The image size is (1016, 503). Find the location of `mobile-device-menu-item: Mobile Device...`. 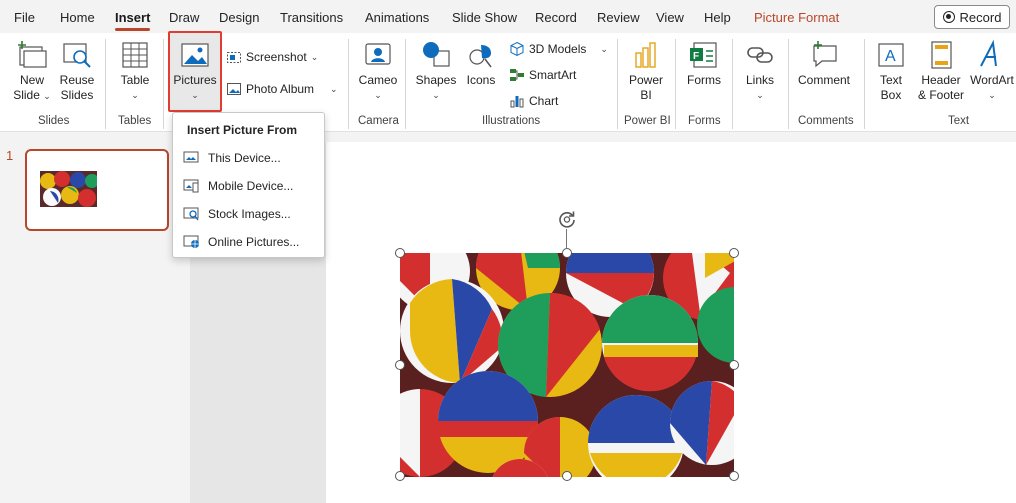

mobile-device-menu-item: Mobile Device... is located at coordinates (253, 186).